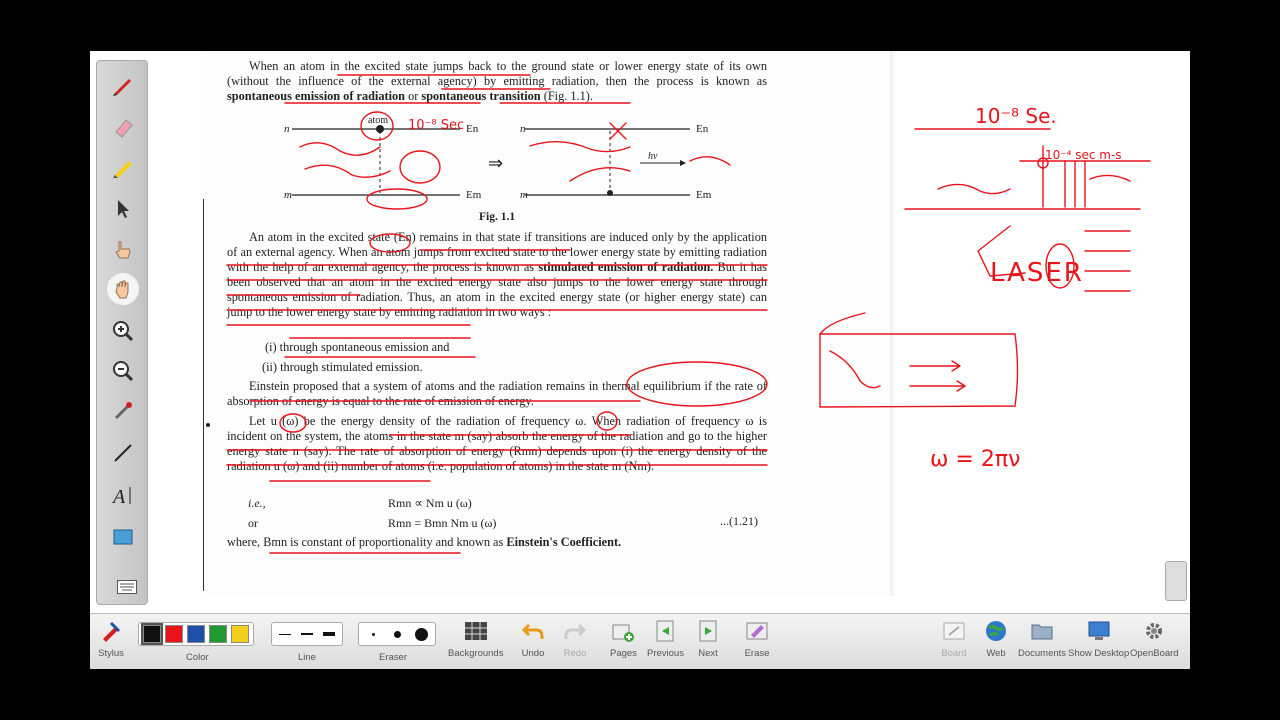 The width and height of the screenshot is (1280, 720). I want to click on line-width-picker, so click(307, 634).